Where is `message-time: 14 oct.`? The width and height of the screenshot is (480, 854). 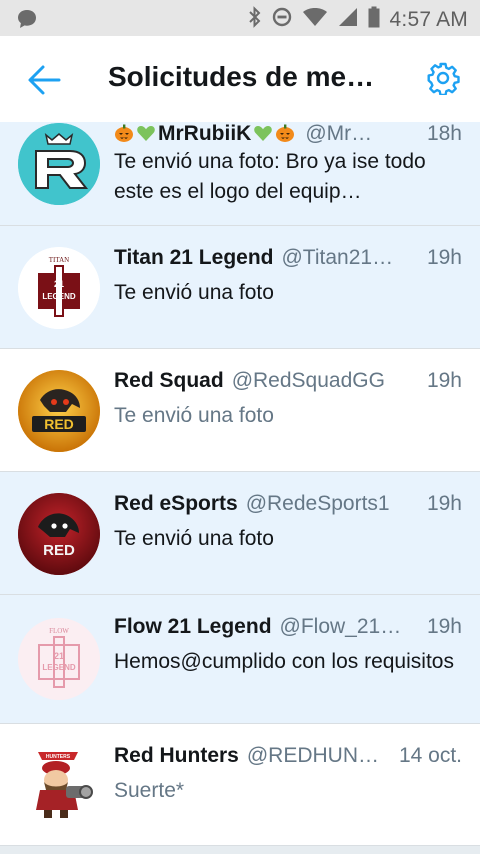 message-time: 14 oct. is located at coordinates (430, 755).